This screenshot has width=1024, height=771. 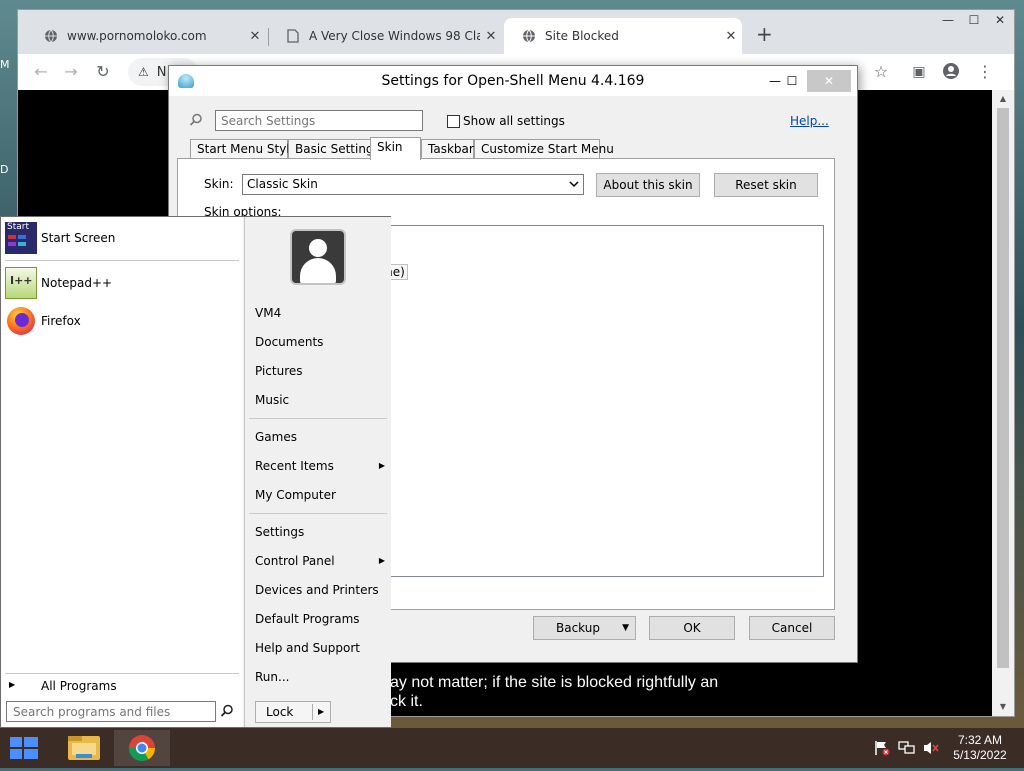 What do you see at coordinates (121, 238) in the screenshot?
I see `program-start-screen: Start Start Screen` at bounding box center [121, 238].